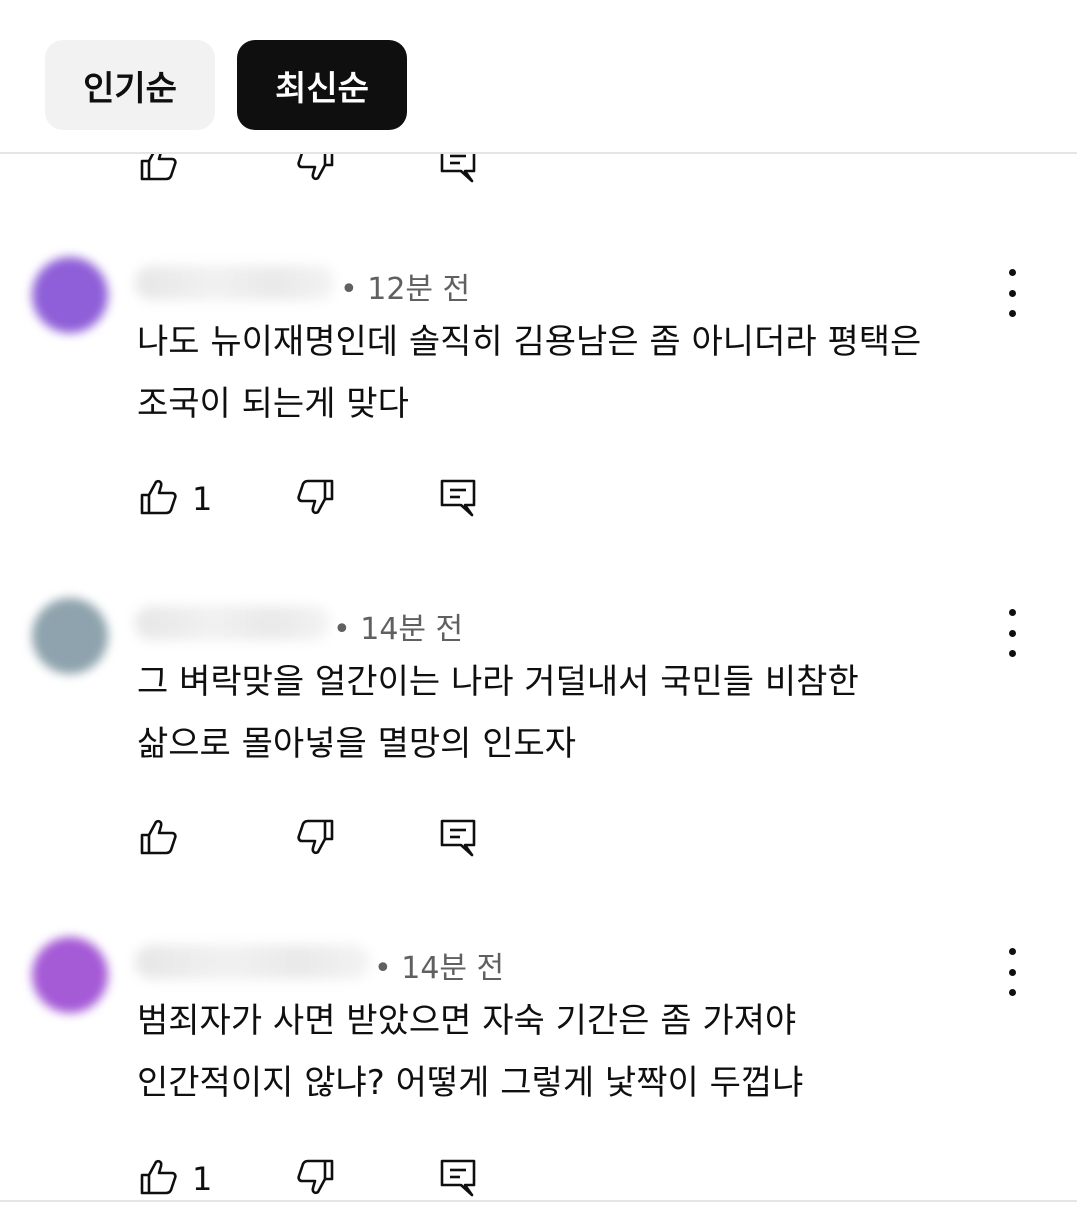 This screenshot has height=1218, width=1077. Describe the element at coordinates (273, 404) in the screenshot. I see `comment-text-line: 조국이 되는게 맞다` at that location.